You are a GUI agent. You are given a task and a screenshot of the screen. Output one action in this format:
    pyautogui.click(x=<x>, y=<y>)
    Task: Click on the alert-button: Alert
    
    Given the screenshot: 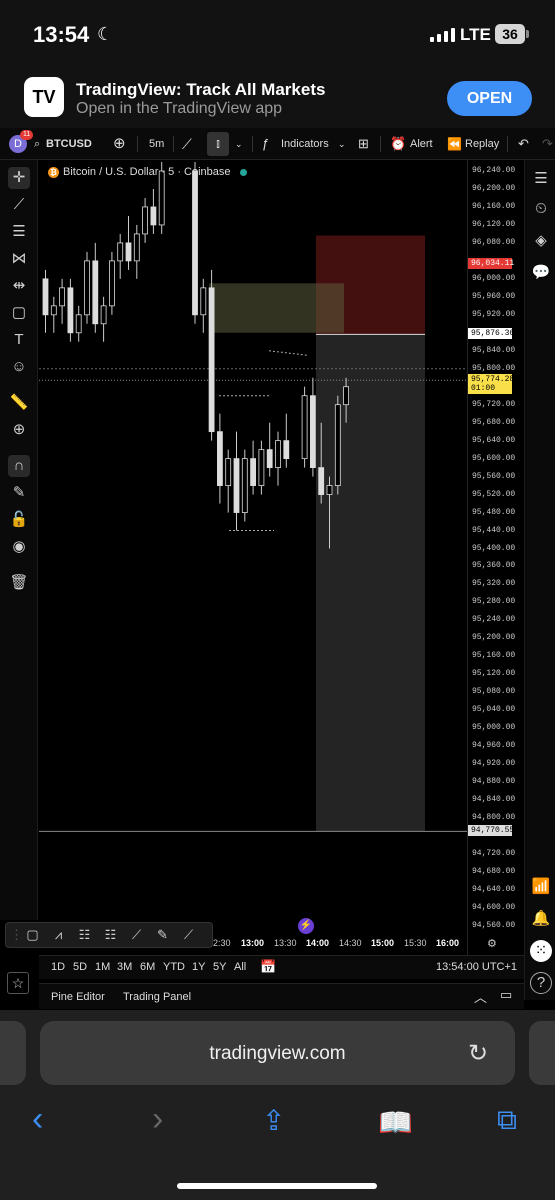 What is the action you would take?
    pyautogui.click(x=421, y=144)
    